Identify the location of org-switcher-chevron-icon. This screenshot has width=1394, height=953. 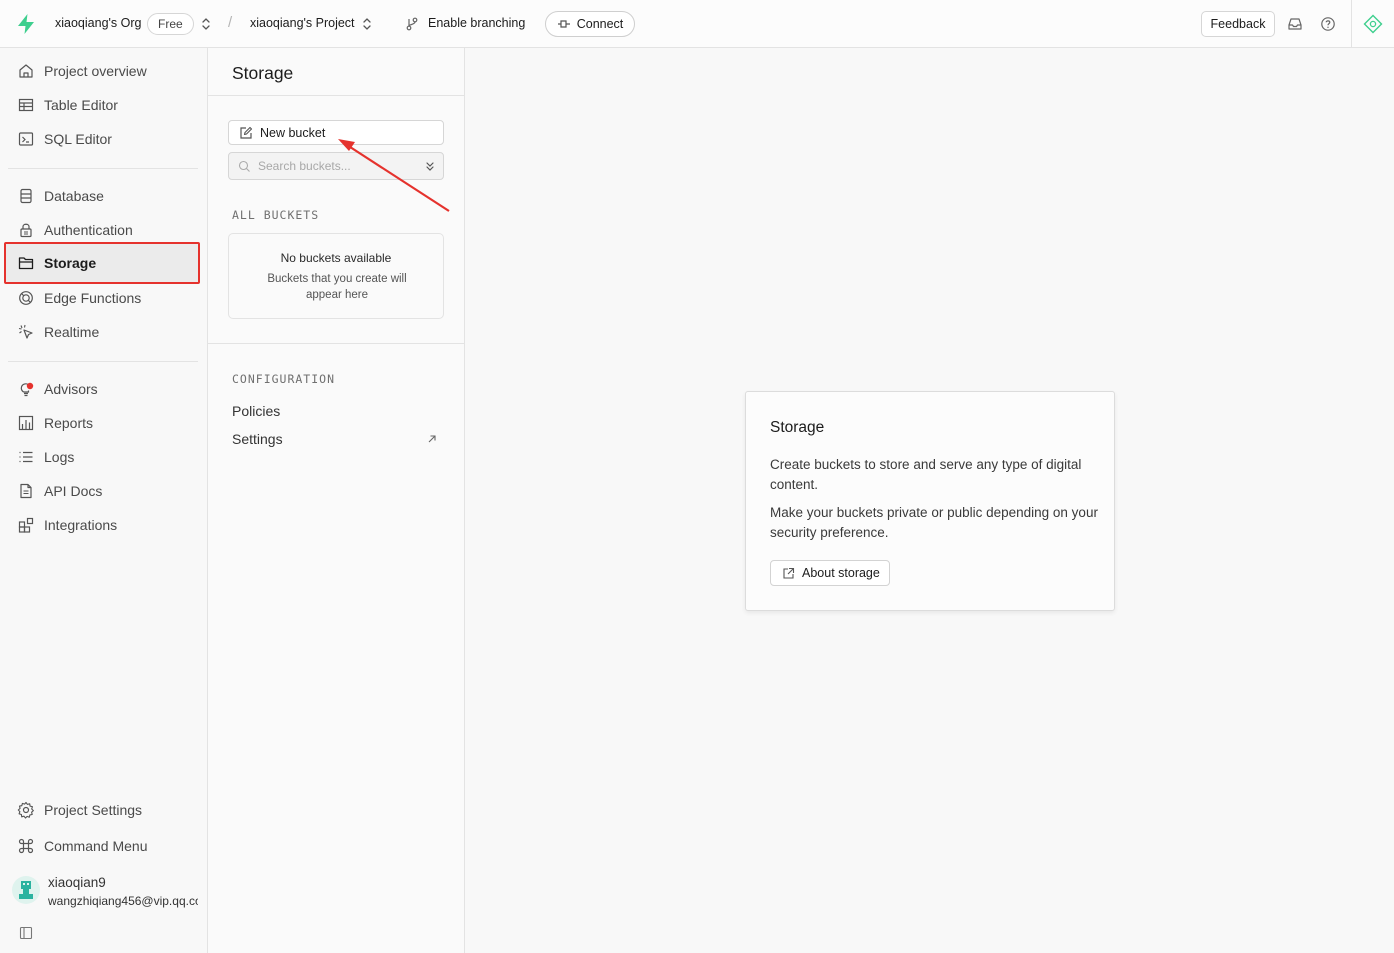
(206, 24).